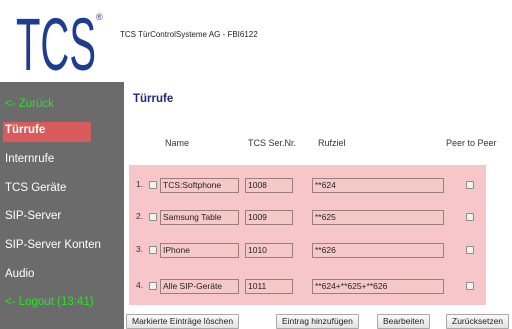  What do you see at coordinates (183, 321) in the screenshot?
I see `delete-selected-button: Markierte Einträge löschen` at bounding box center [183, 321].